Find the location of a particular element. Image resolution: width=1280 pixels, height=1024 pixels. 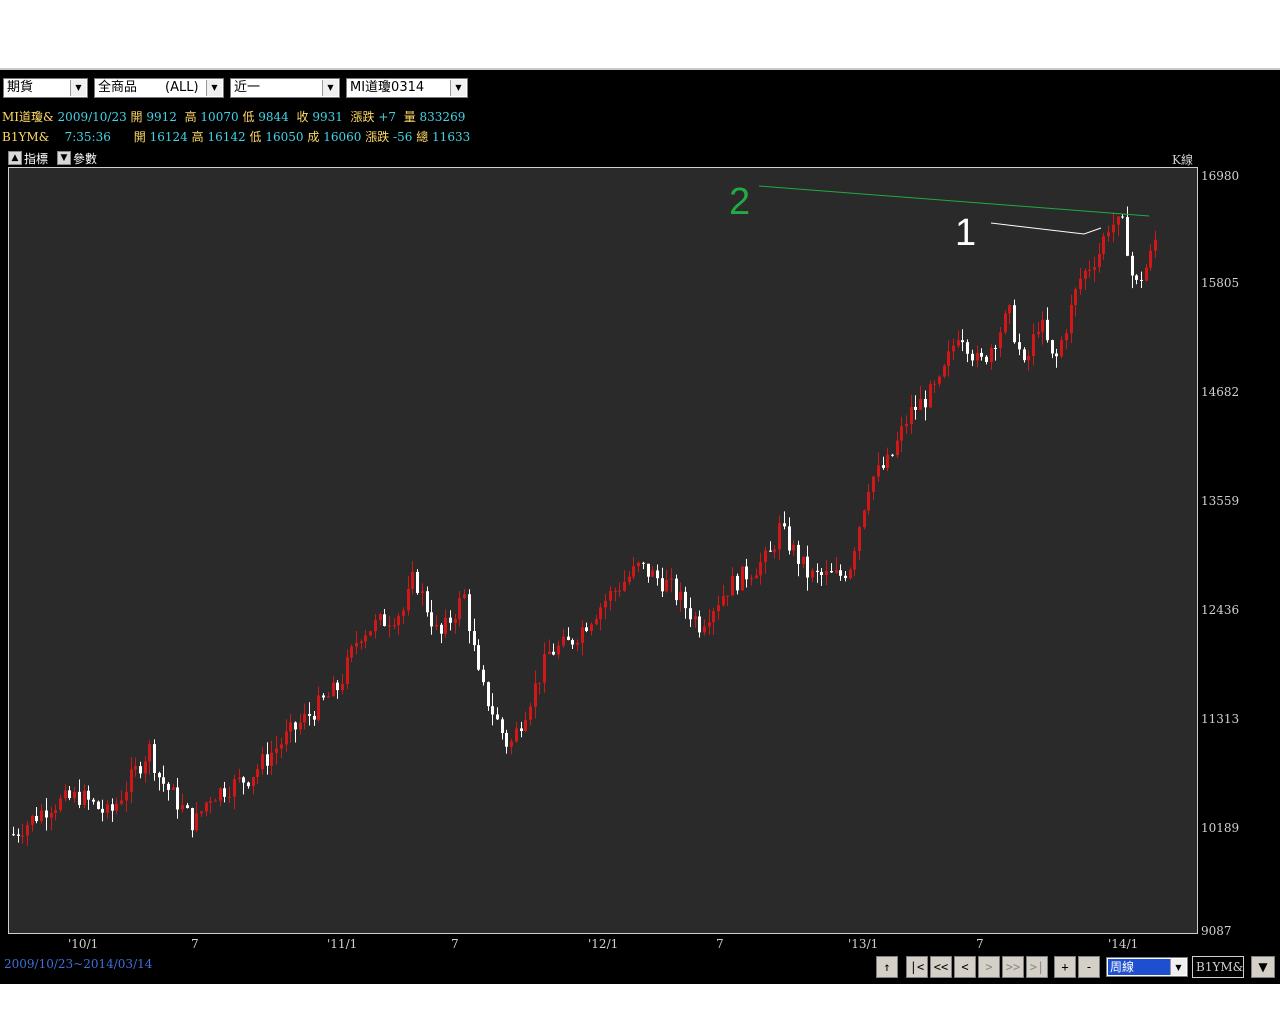

params-button: ▼ 參數 is located at coordinates (77, 158).